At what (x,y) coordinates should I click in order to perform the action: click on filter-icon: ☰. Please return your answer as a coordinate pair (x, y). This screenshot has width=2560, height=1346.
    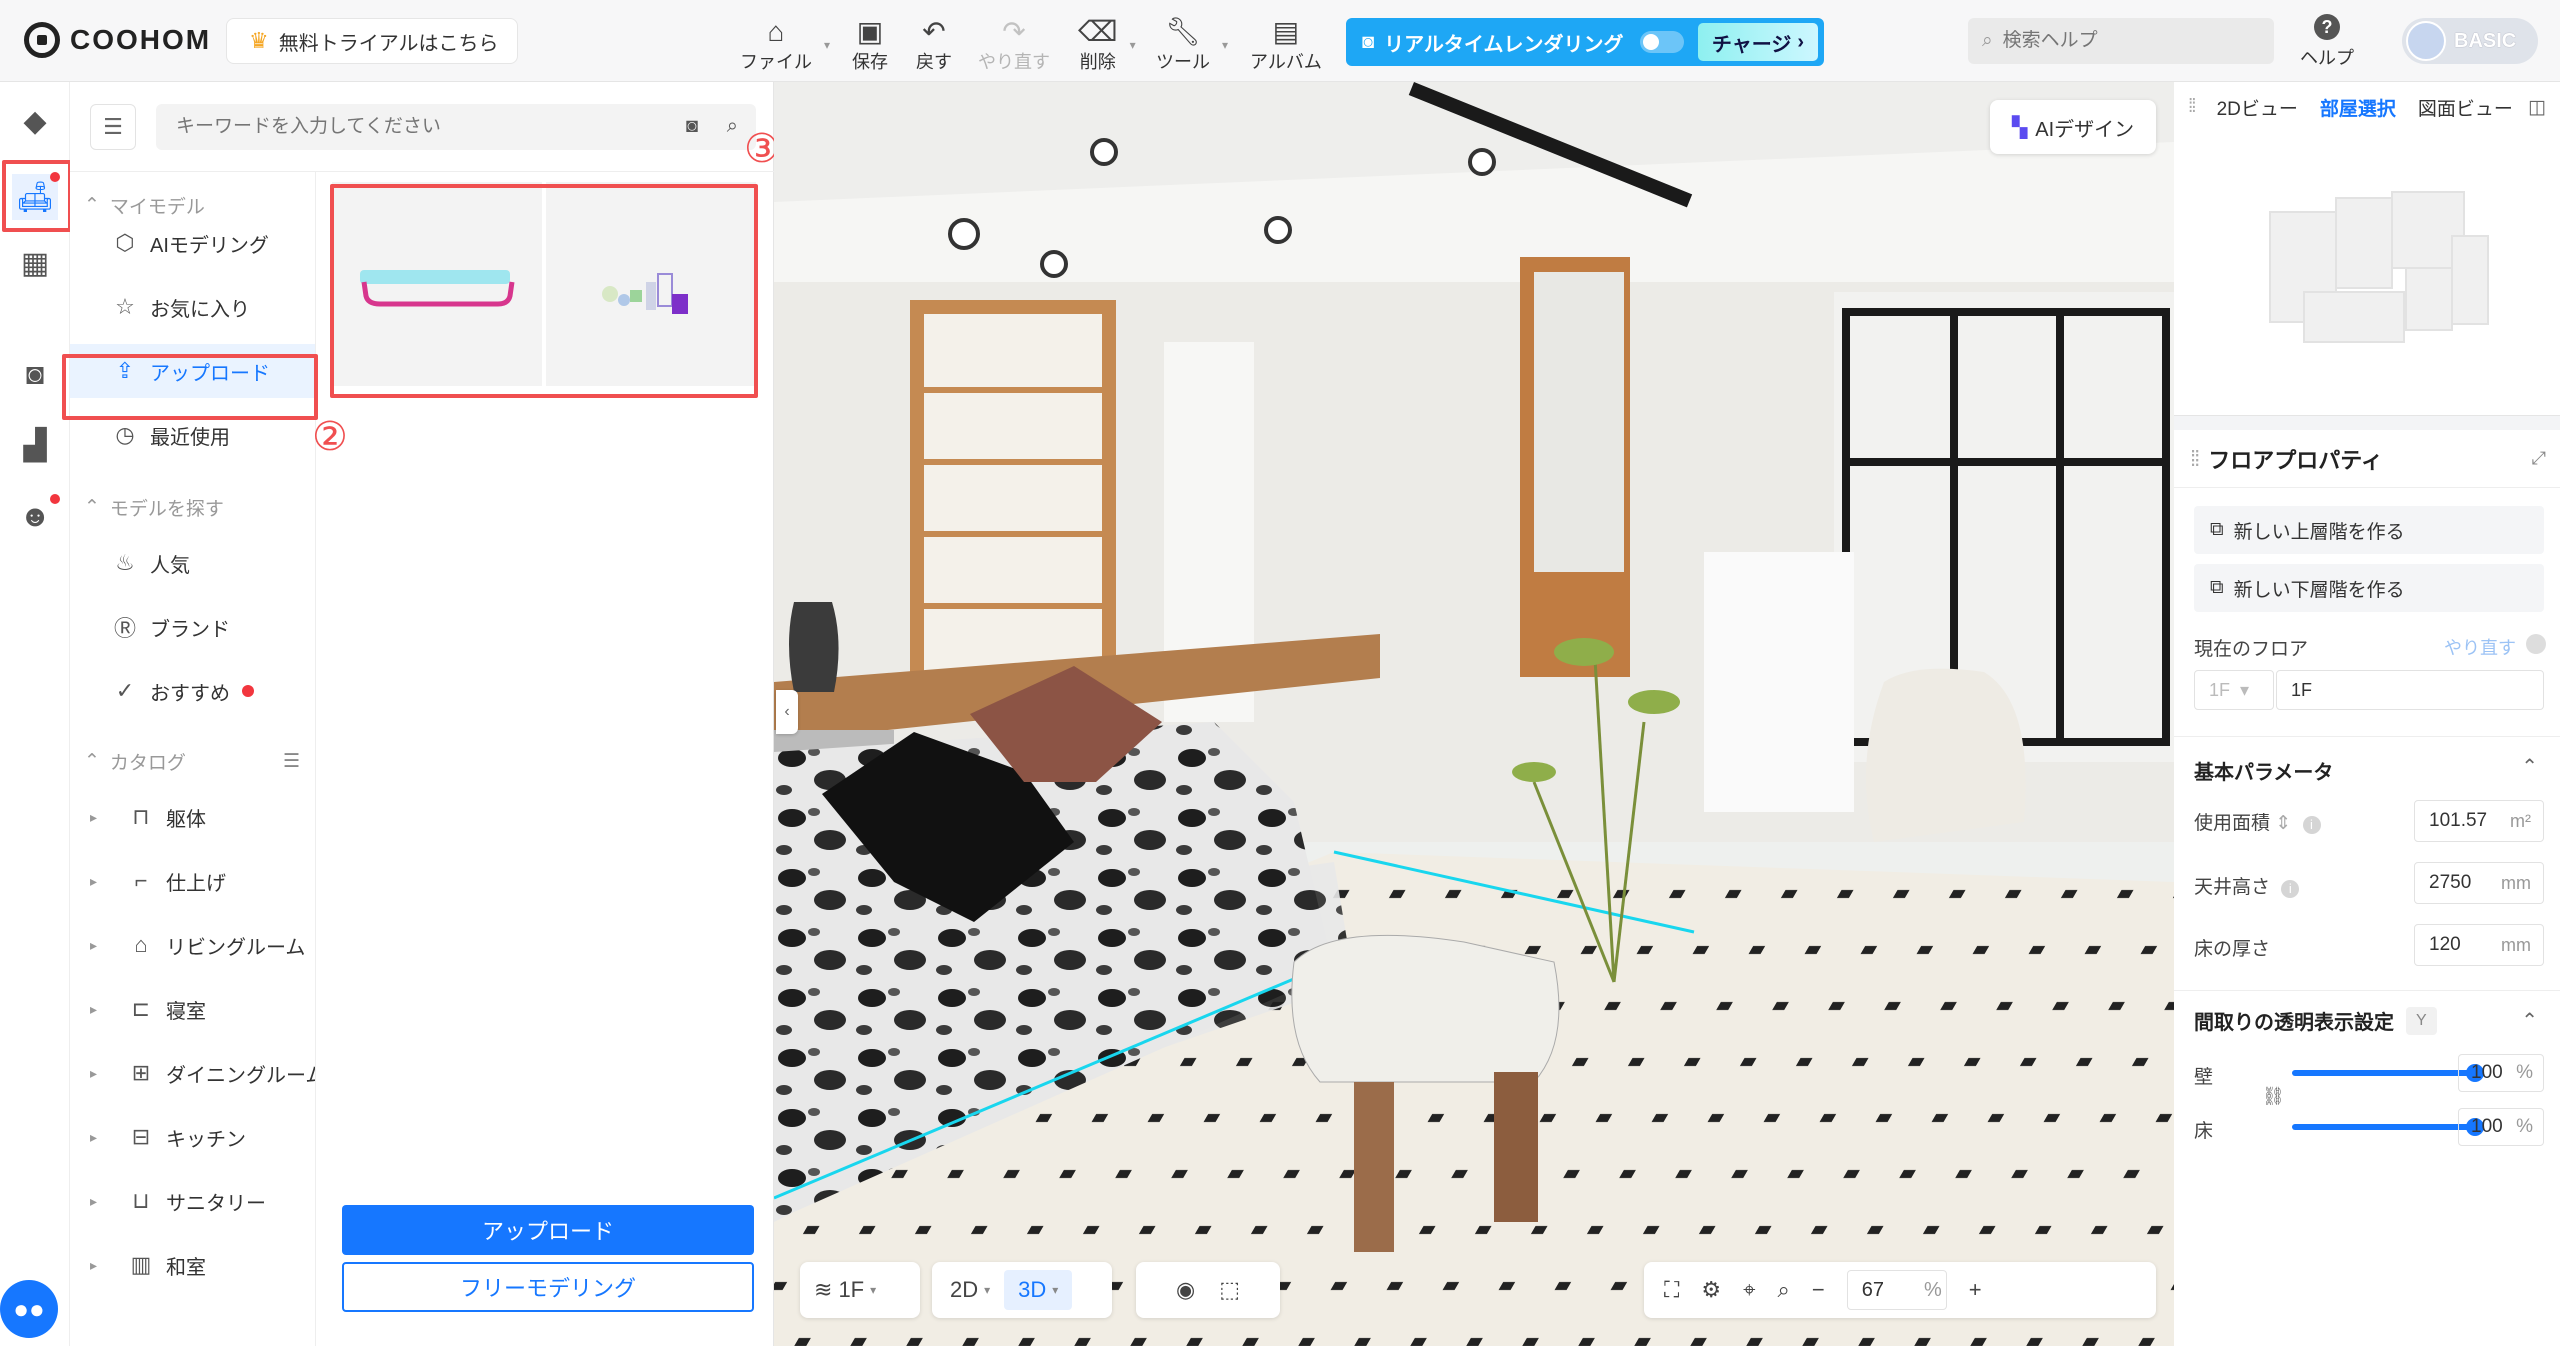
    Looking at the image, I should click on (291, 761).